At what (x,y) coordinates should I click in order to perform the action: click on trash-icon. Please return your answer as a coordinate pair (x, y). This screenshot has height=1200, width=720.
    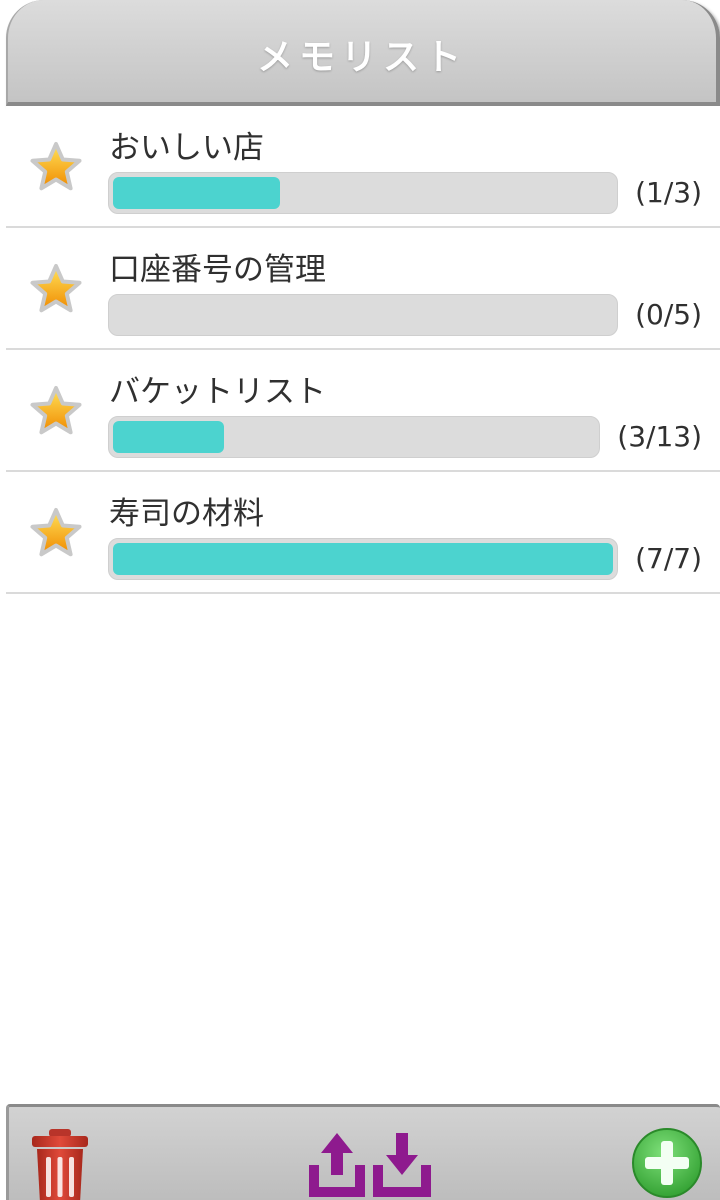
    Looking at the image, I should click on (60, 1164).